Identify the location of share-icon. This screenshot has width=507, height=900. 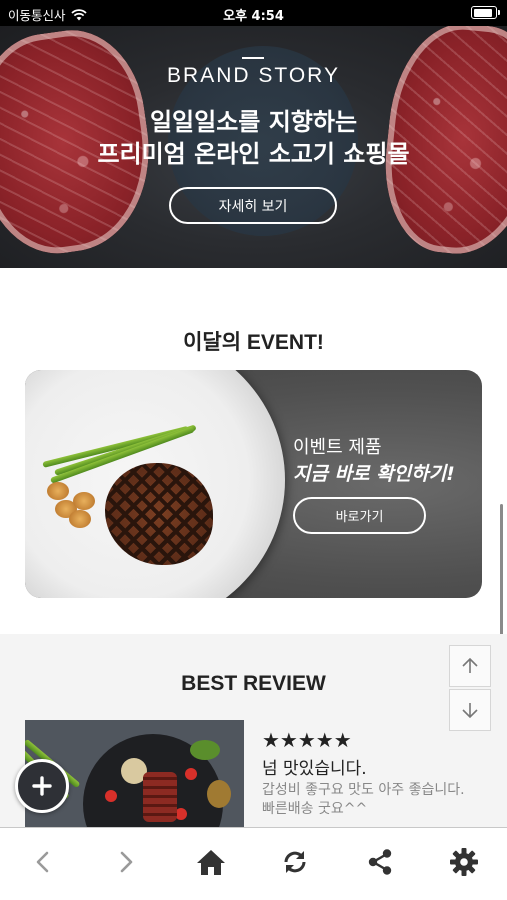
(380, 862).